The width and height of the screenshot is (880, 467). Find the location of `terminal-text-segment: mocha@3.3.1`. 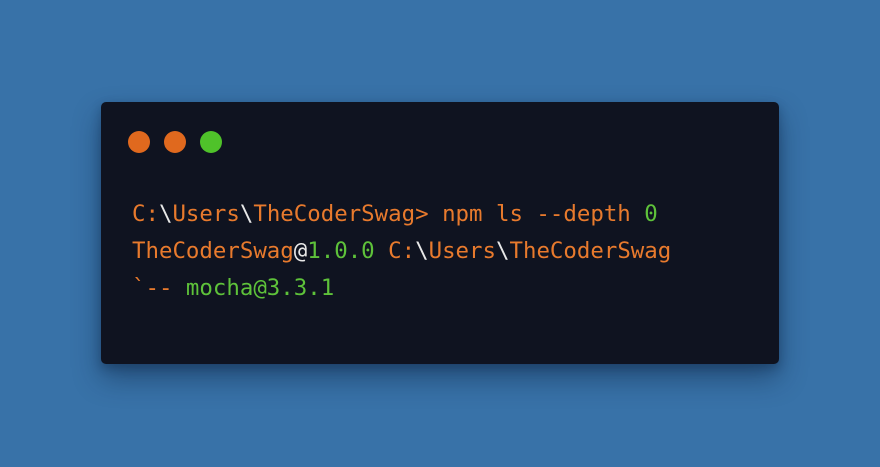

terminal-text-segment: mocha@3.3.1 is located at coordinates (260, 288).